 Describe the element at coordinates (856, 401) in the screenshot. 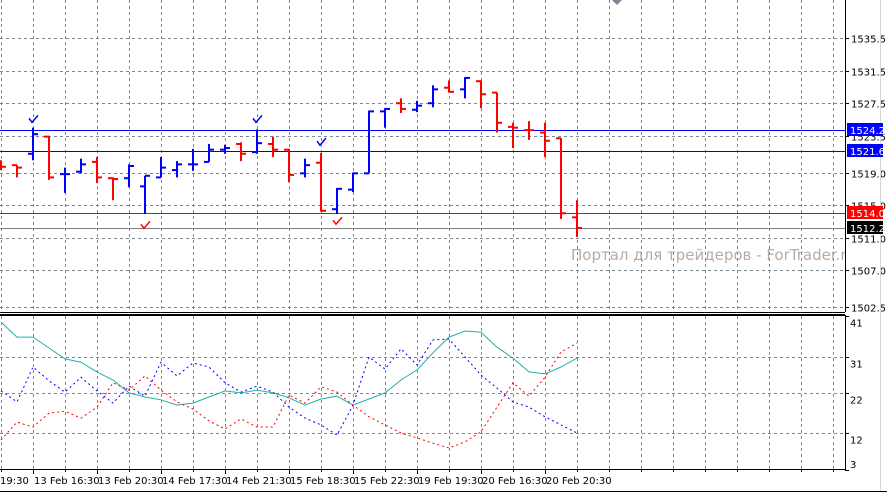

I see `indicator-axis-label: 22` at that location.